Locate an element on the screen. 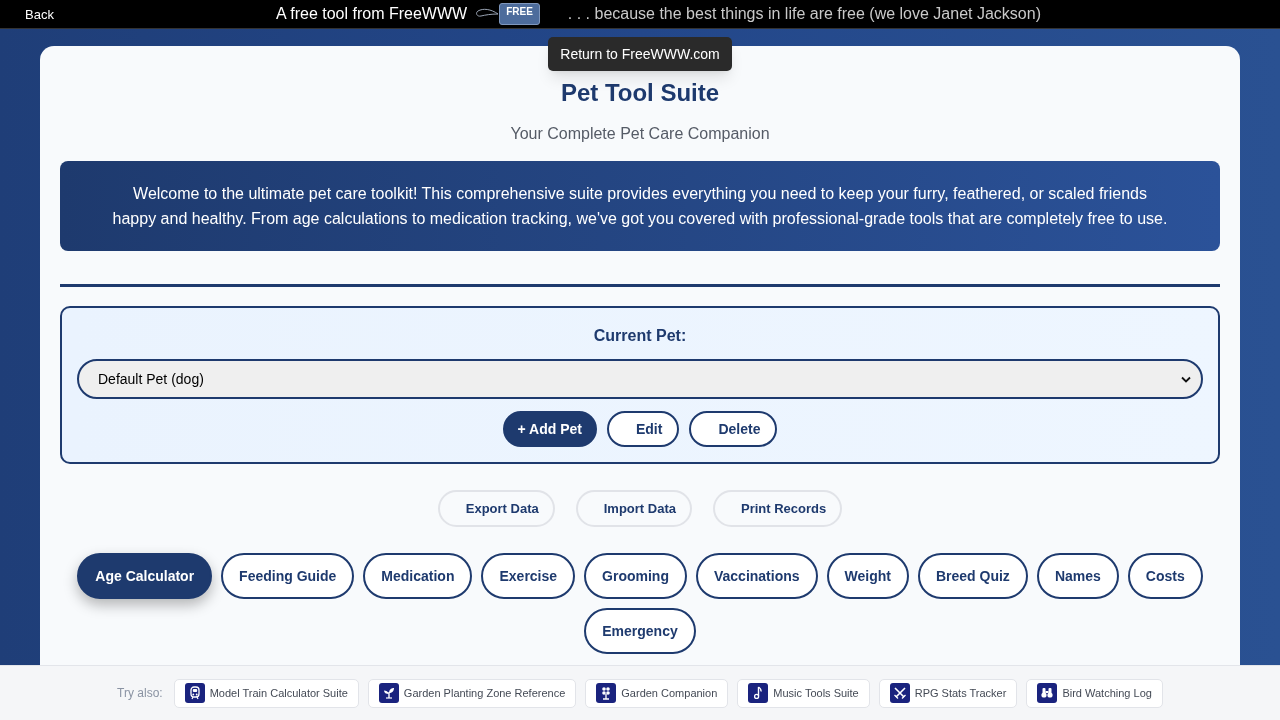  intro-text: Welcome to the ultimate pet care toolkit! This comprehensive suite provides everything you need to keep your furry, feathered, or scaled friends happy and healthy. From age calculations to medication tracking, we've got you covered with professional-grade tools that are completely free to use. is located at coordinates (640, 206).